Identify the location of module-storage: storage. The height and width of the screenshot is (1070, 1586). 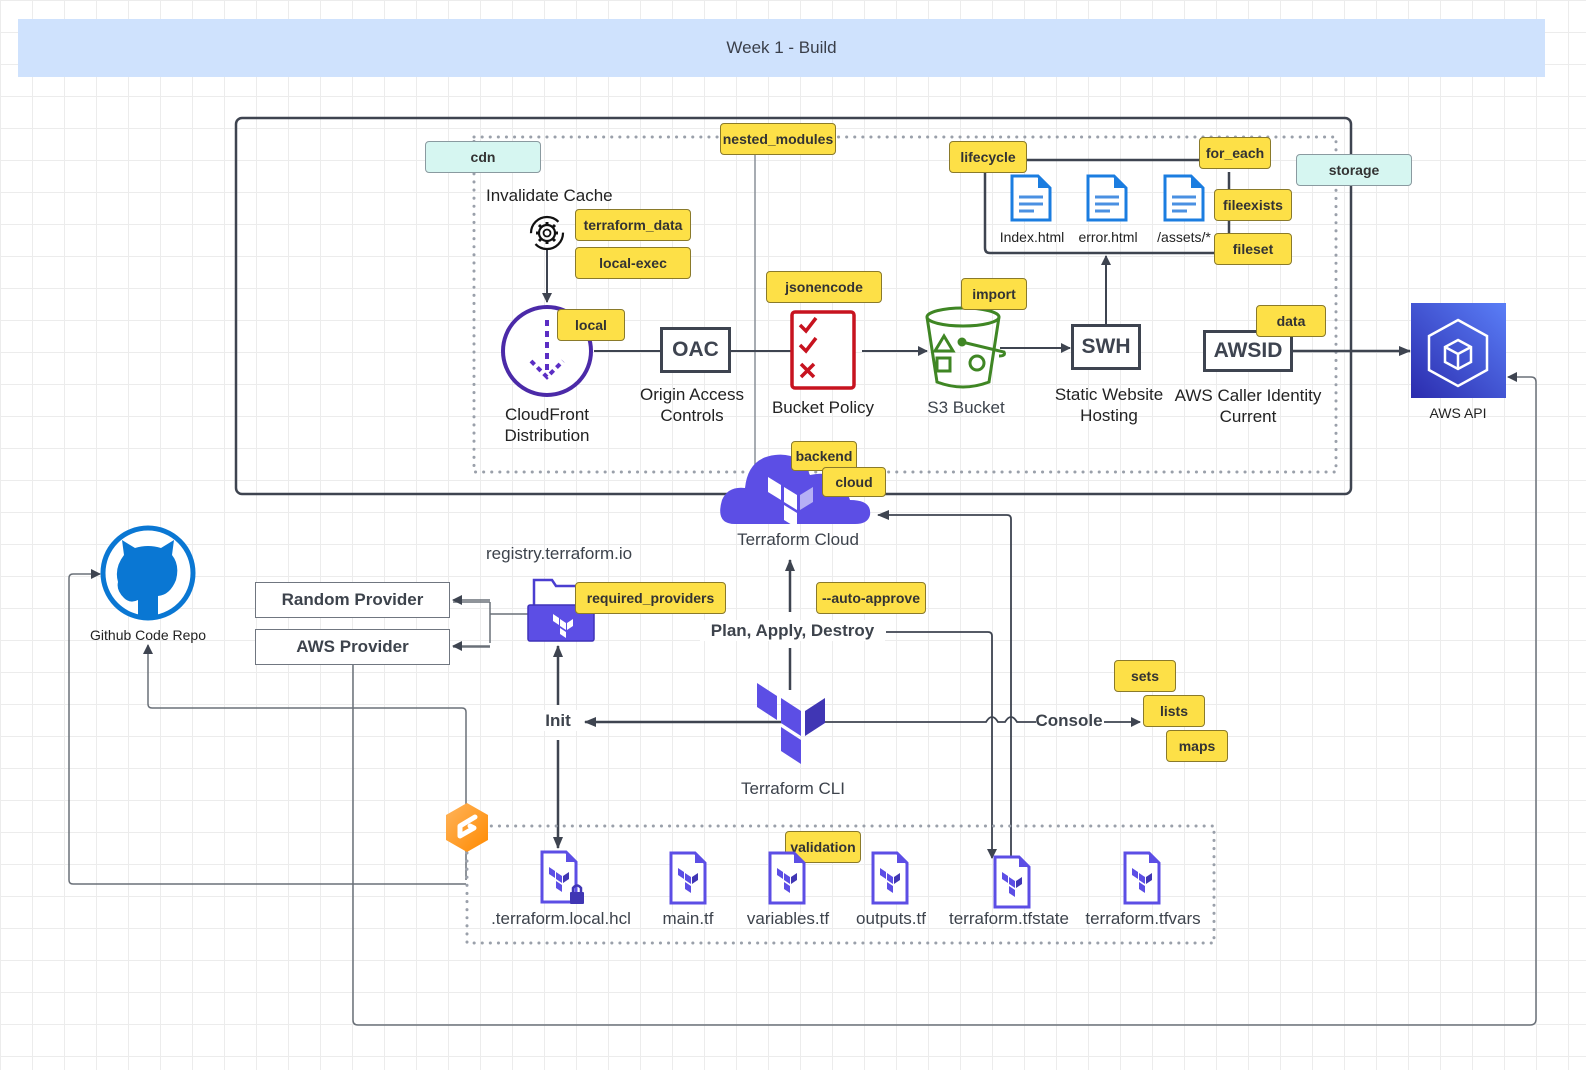
(1354, 170).